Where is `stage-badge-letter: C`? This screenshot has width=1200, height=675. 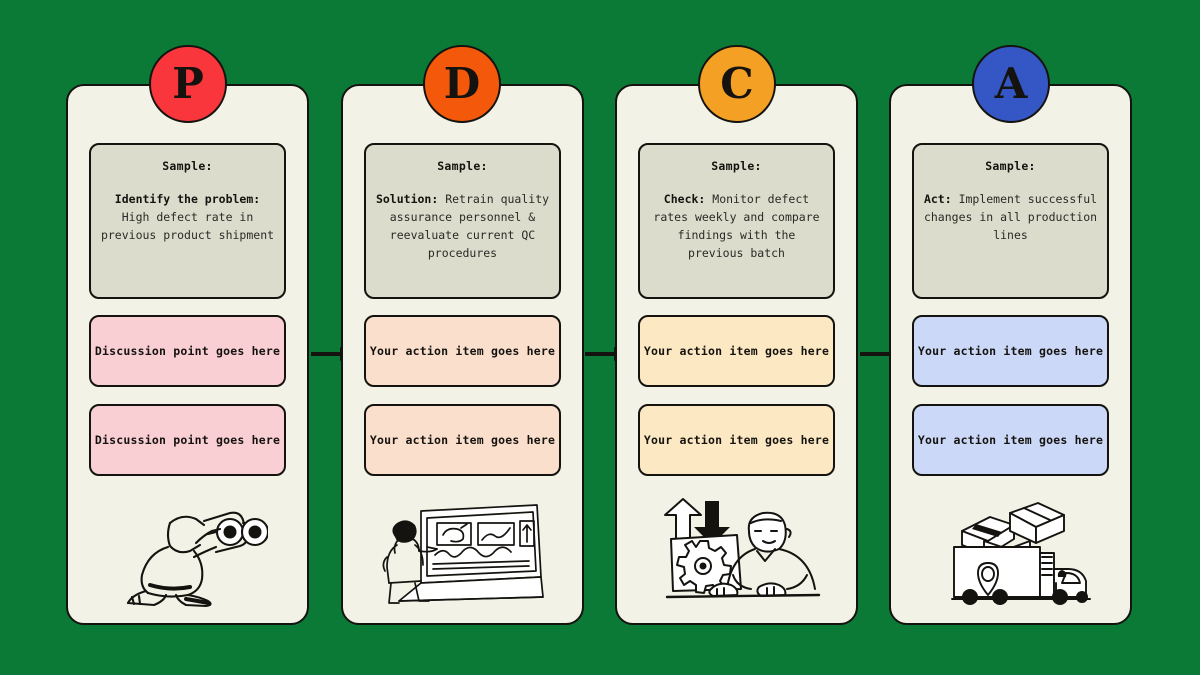
stage-badge-letter: C is located at coordinates (737, 83).